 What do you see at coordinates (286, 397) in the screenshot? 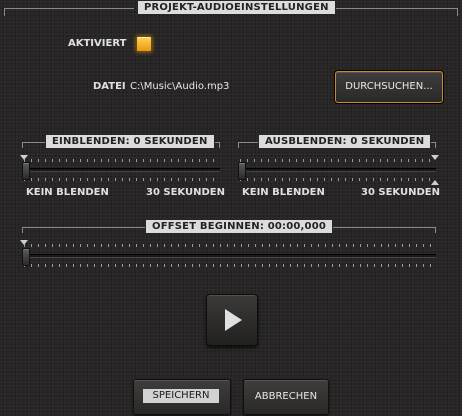
I see `cancel-button: ABBRECHEN` at bounding box center [286, 397].